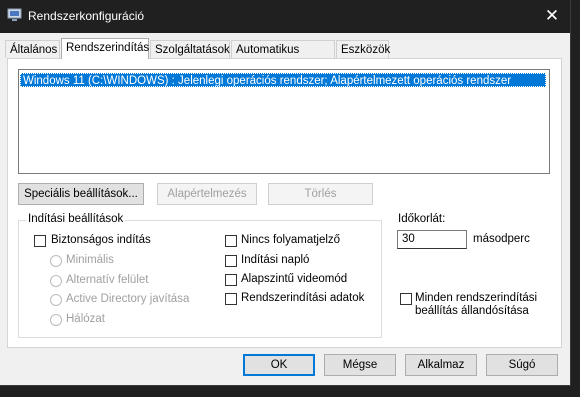 This screenshot has height=397, width=580. Describe the element at coordinates (472, 311) in the screenshot. I see `make-permanent-label-line2: beállítás állandósítása` at that location.